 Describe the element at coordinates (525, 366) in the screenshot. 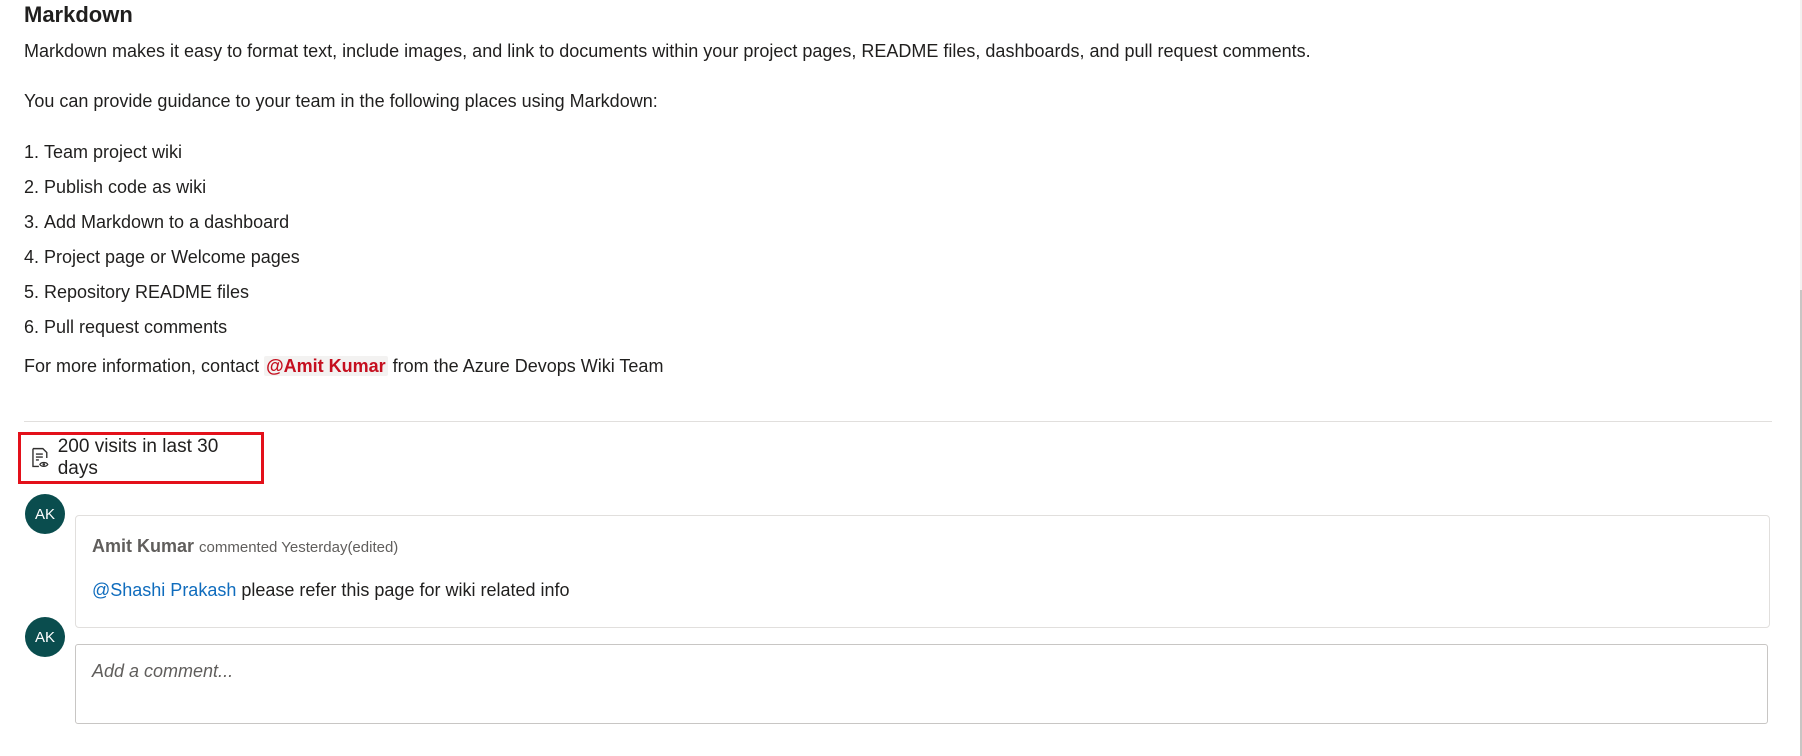

I see `contact-suffix: from the Azure Devops Wiki Team` at that location.